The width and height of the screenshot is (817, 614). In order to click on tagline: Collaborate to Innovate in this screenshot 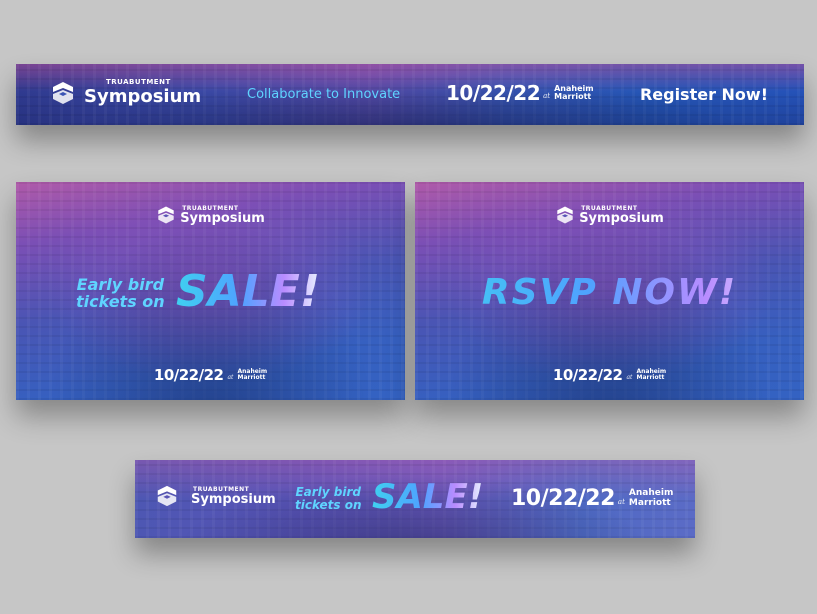, I will do `click(324, 94)`.